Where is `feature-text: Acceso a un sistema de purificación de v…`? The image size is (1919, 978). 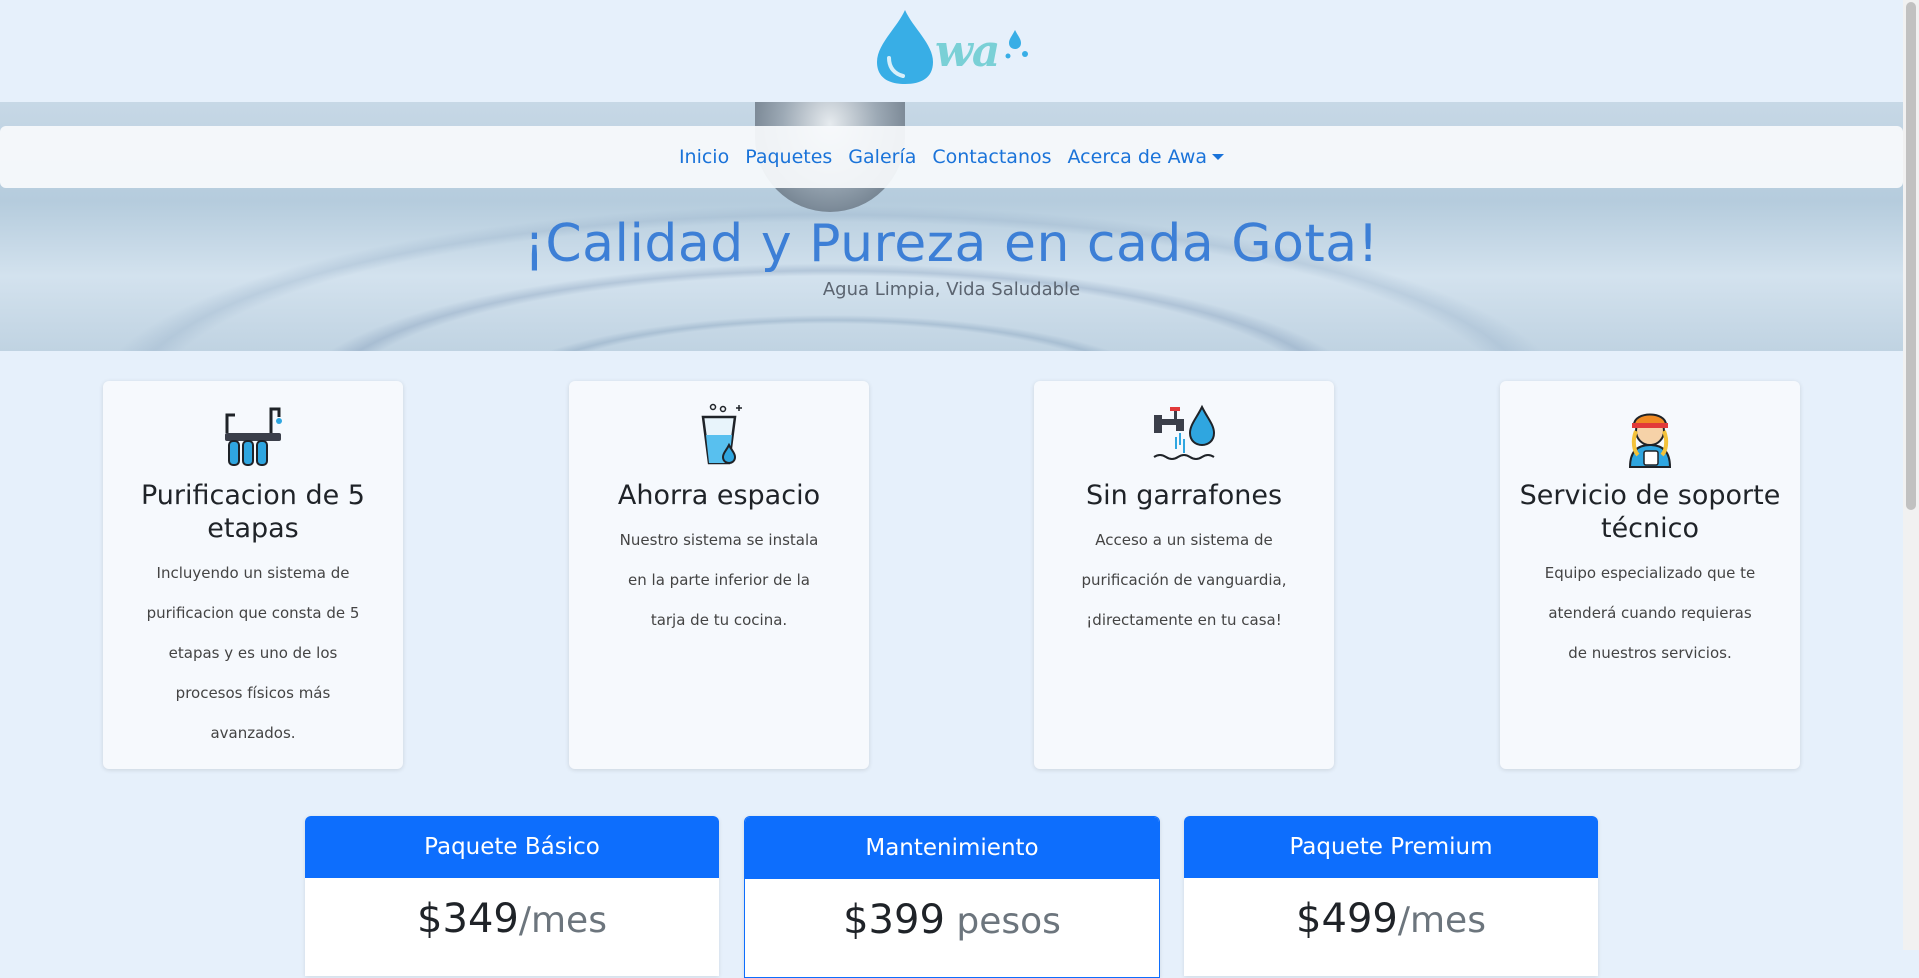 feature-text: Acceso a un sistema de purificación de v… is located at coordinates (1184, 580).